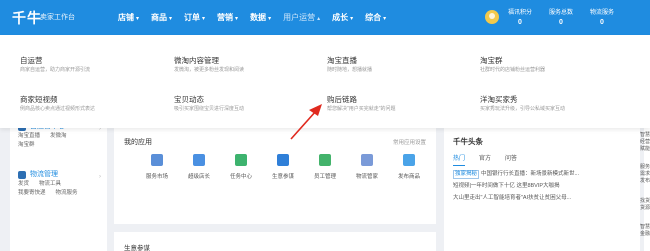  Describe the element at coordinates (315, 110) in the screenshot. I see `arrow-head` at that location.